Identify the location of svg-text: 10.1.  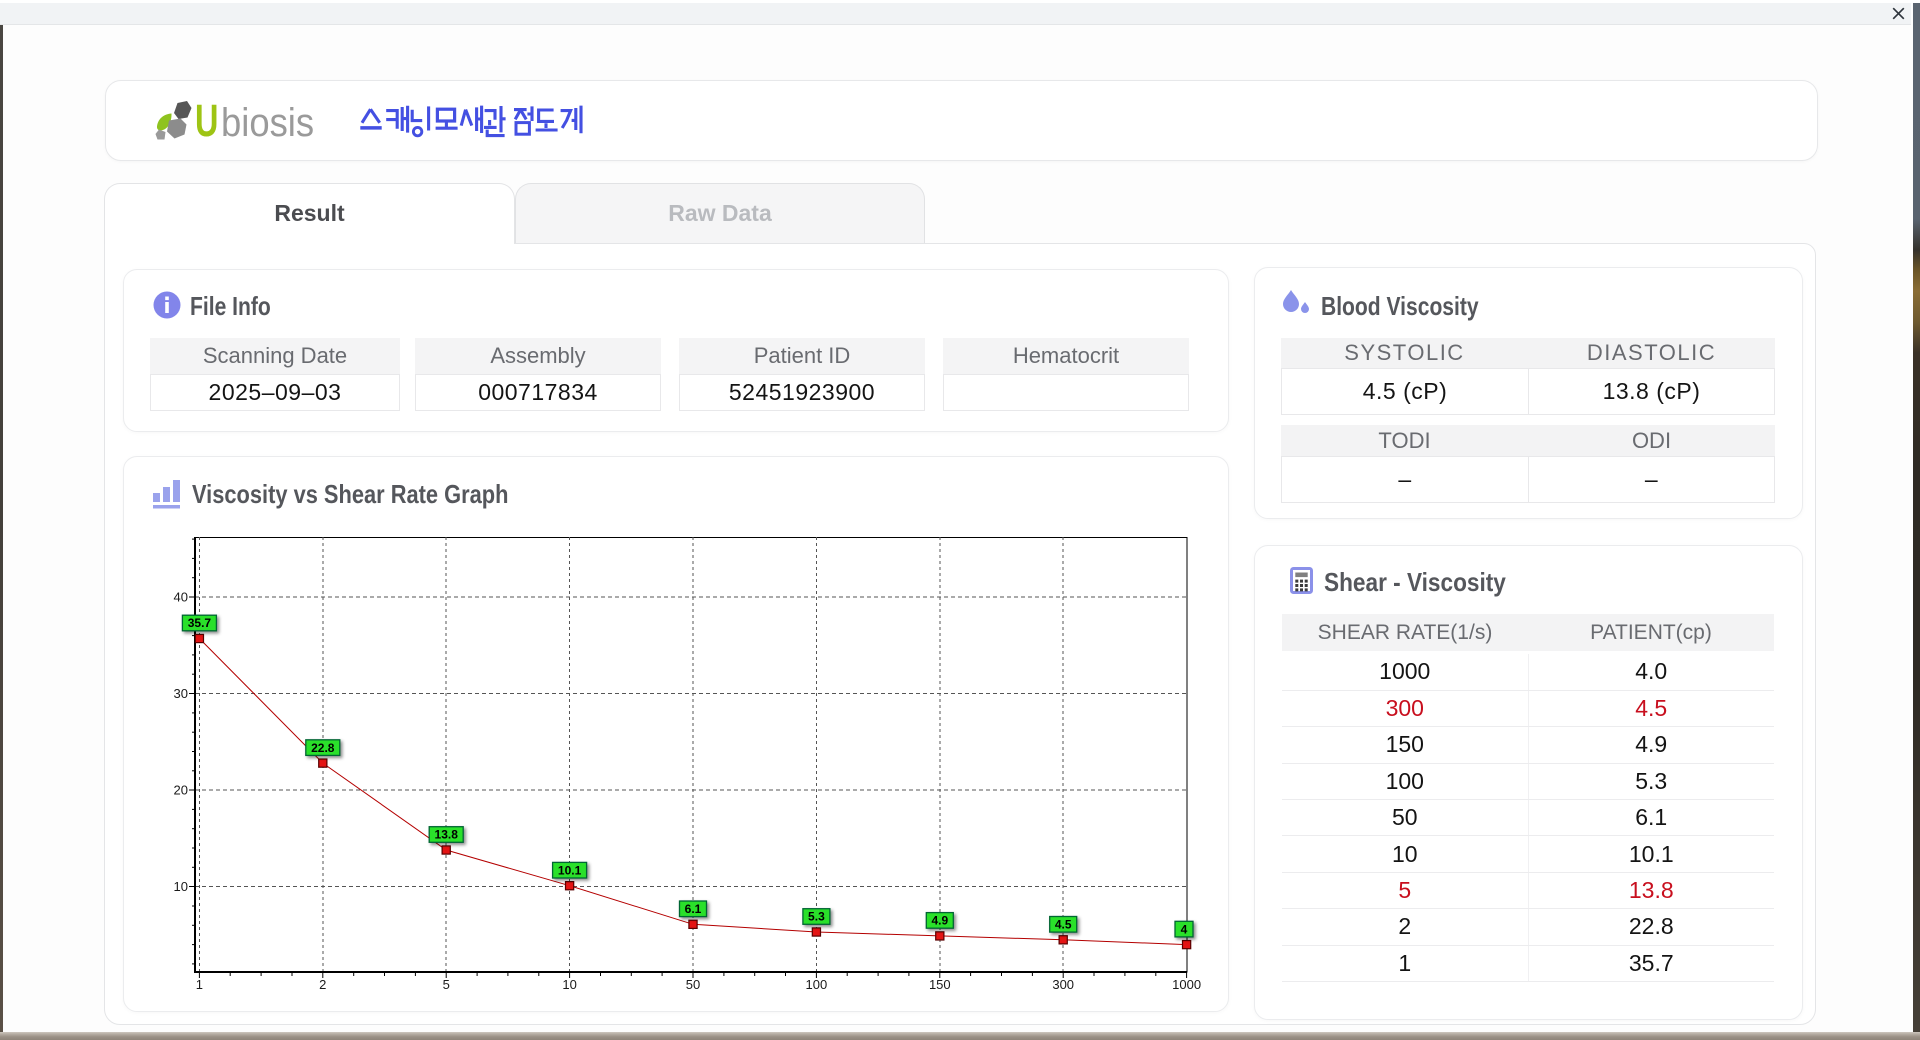
(570, 870).